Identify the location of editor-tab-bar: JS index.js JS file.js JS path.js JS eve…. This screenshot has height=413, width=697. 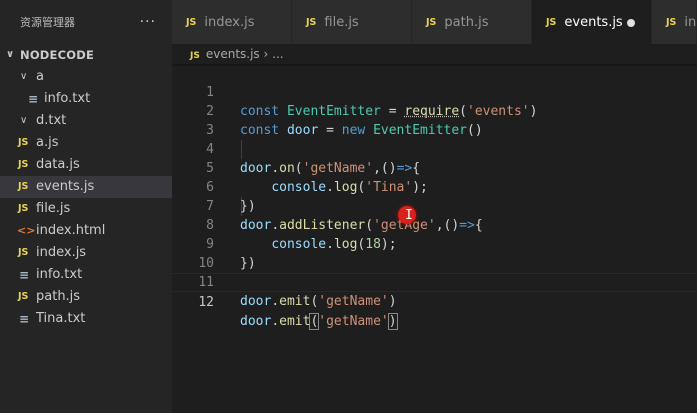
(434, 22).